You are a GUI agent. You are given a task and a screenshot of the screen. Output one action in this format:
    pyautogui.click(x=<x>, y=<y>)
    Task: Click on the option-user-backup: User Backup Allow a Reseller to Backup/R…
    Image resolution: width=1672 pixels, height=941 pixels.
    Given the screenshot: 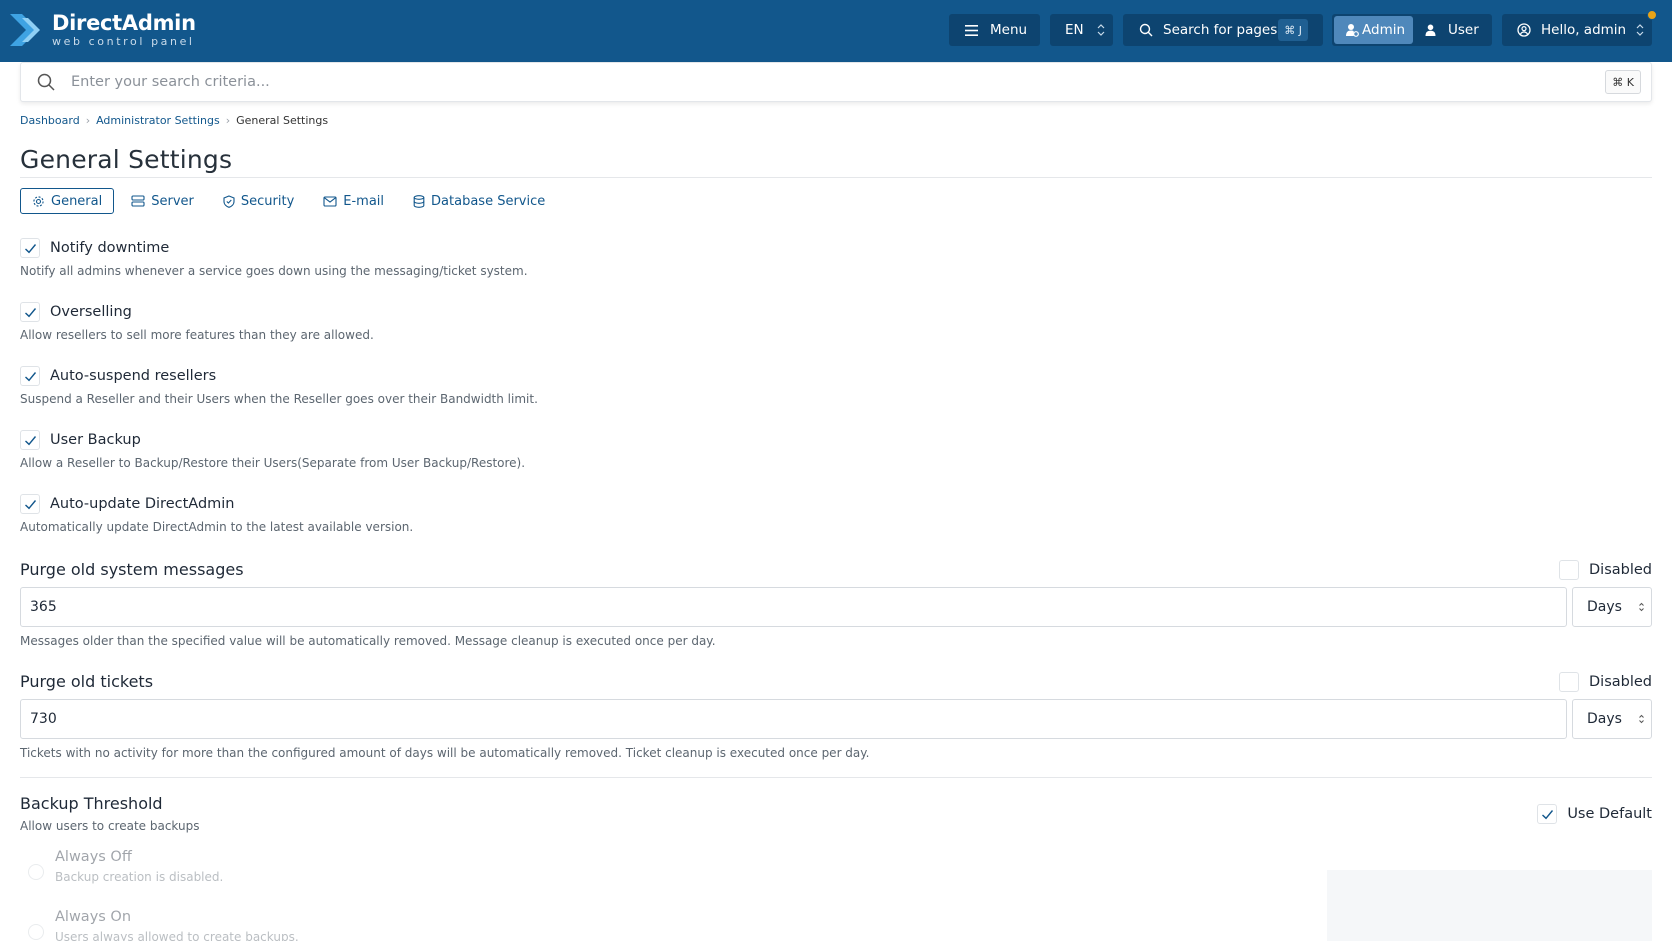 What is the action you would take?
    pyautogui.click(x=272, y=450)
    